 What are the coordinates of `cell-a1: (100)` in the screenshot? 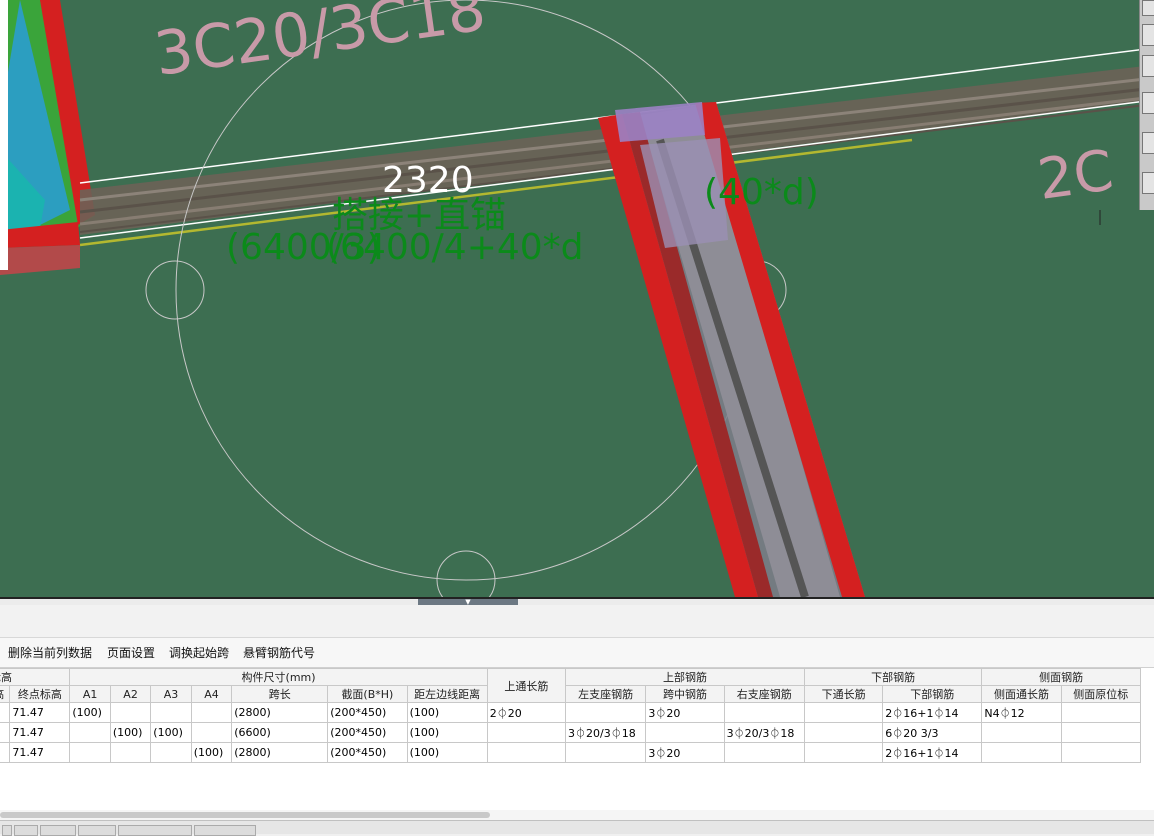 It's located at (90, 712).